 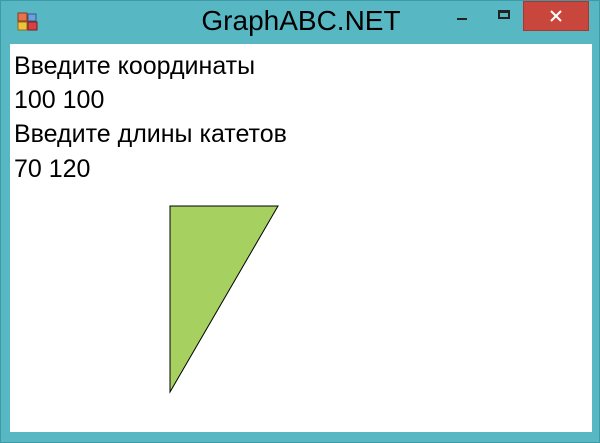 I want to click on console-line-prompt-legs: Введите длины катетов, so click(x=150, y=134).